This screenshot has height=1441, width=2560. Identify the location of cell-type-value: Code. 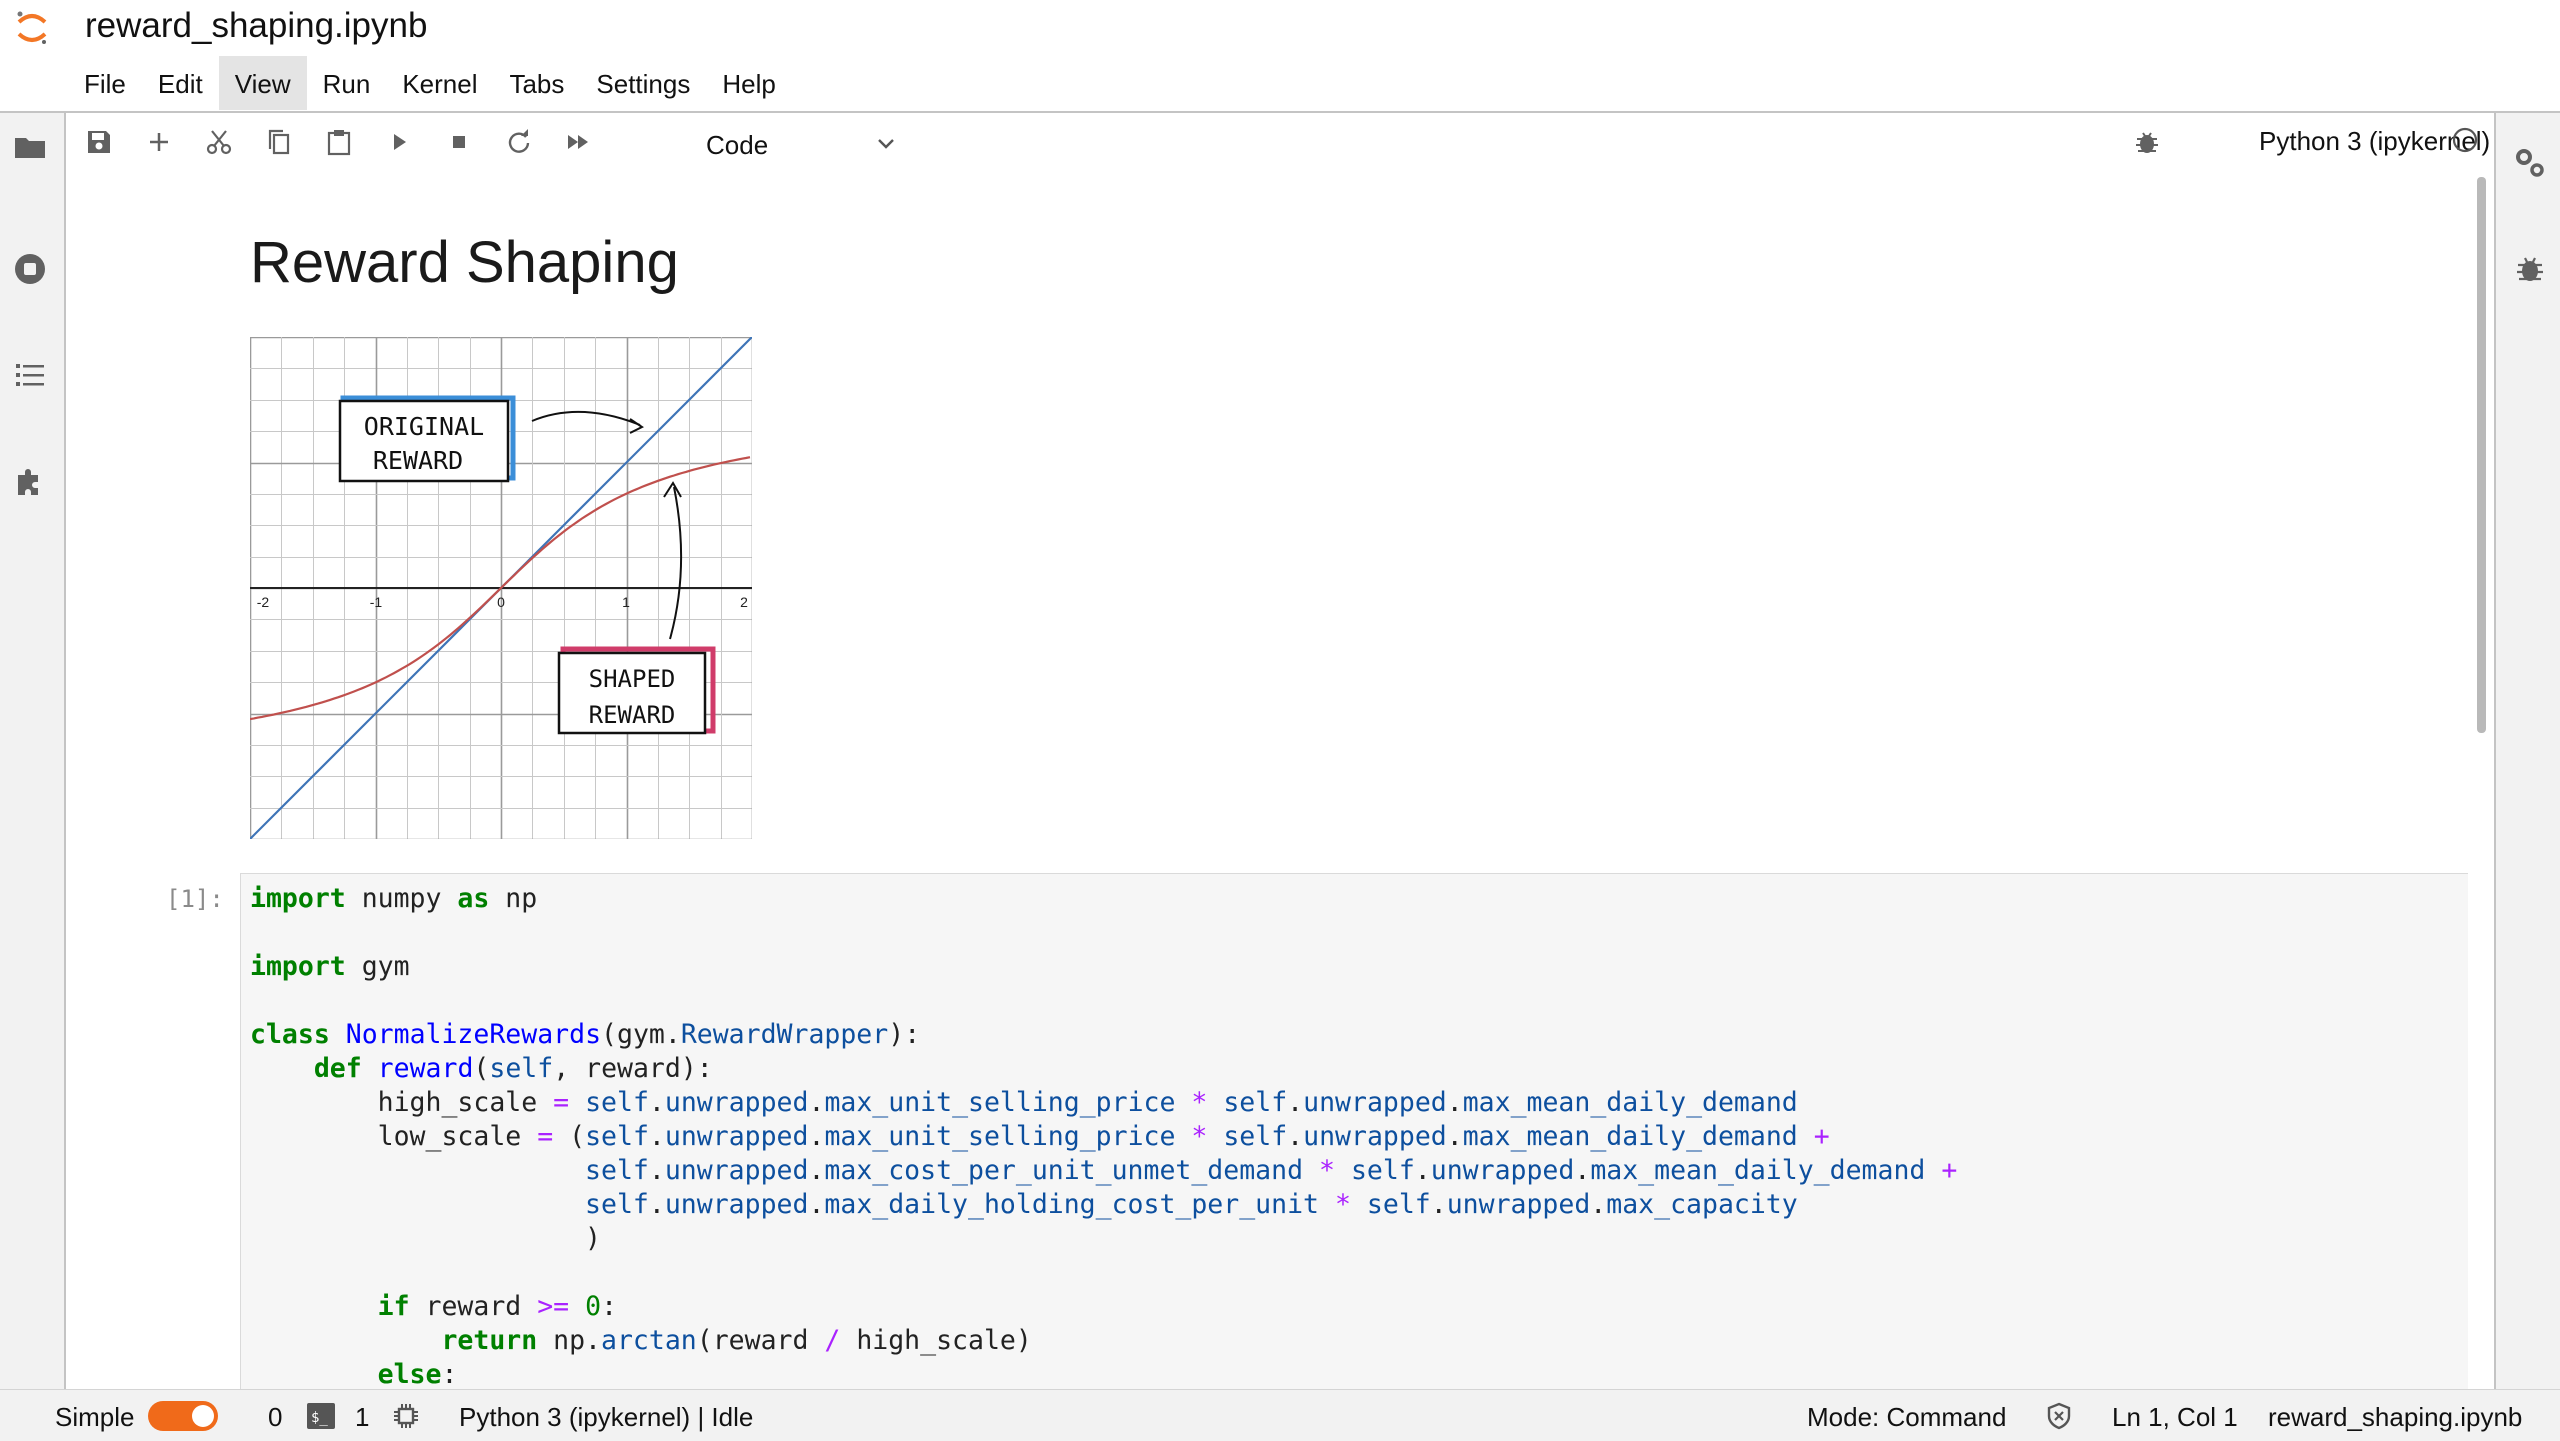
(737, 145).